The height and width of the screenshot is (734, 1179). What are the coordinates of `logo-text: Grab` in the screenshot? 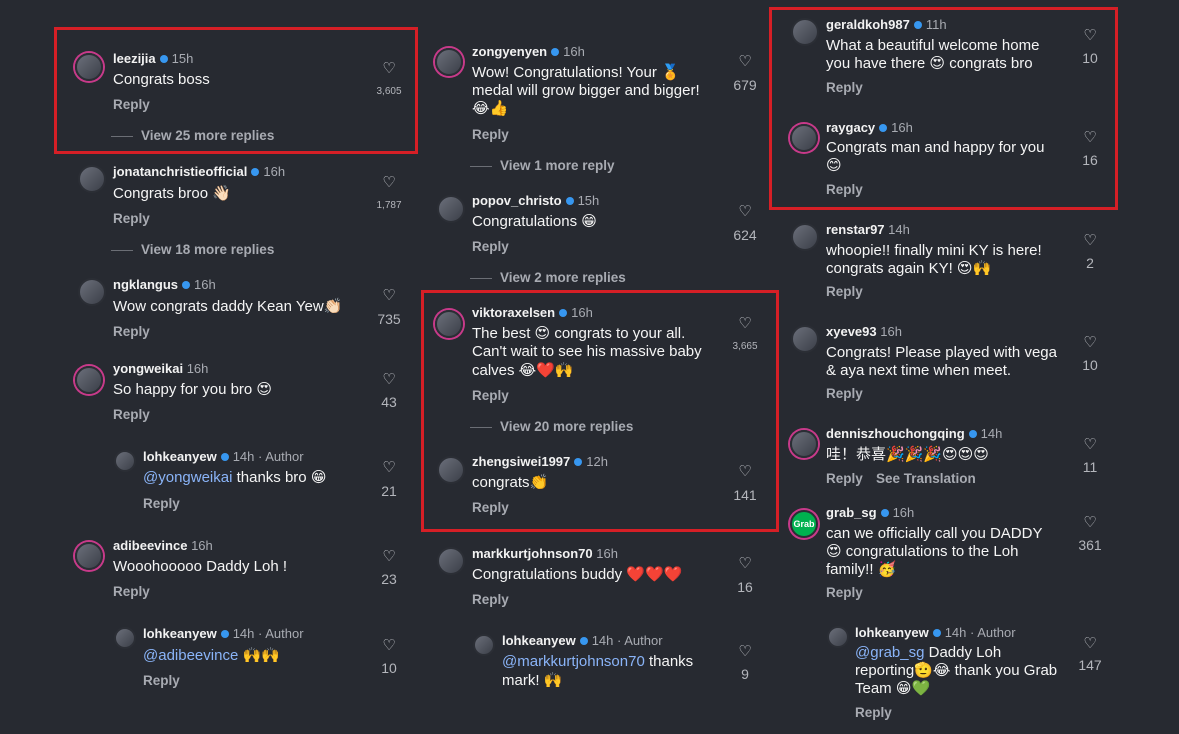 It's located at (804, 524).